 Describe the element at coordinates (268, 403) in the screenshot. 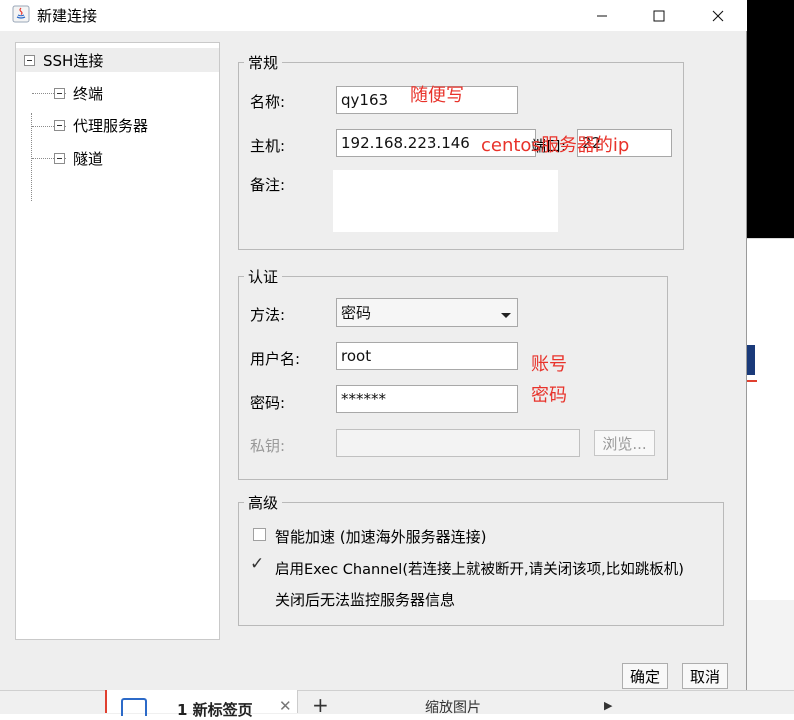

I see `password-label: 密码:` at that location.